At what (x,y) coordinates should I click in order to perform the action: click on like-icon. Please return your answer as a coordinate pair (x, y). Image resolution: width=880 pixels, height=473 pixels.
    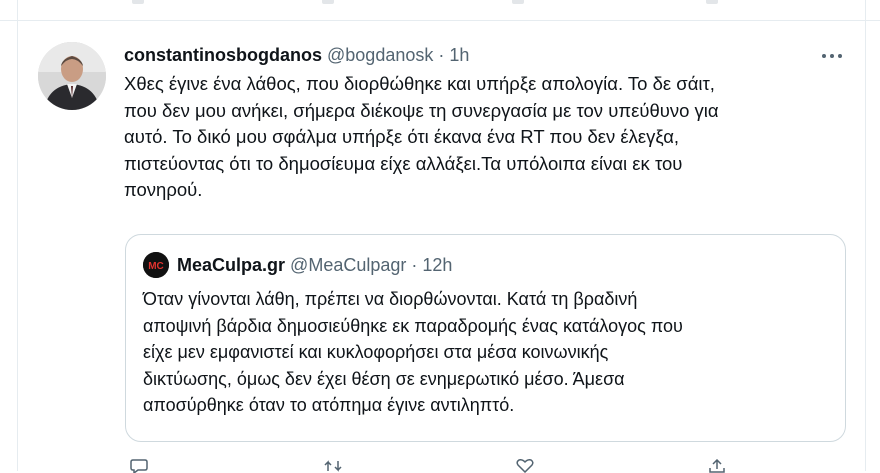
    Looking at the image, I should click on (518, 2).